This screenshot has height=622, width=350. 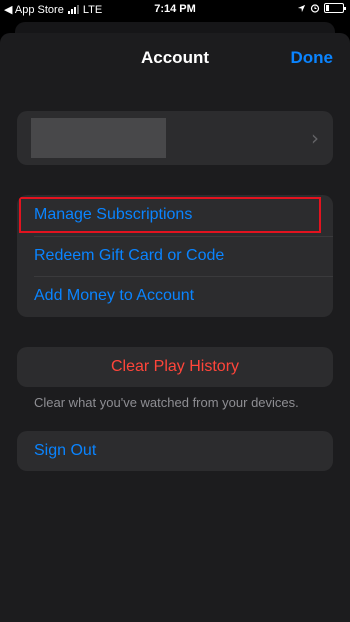 I want to click on battery-fill, so click(x=327, y=8).